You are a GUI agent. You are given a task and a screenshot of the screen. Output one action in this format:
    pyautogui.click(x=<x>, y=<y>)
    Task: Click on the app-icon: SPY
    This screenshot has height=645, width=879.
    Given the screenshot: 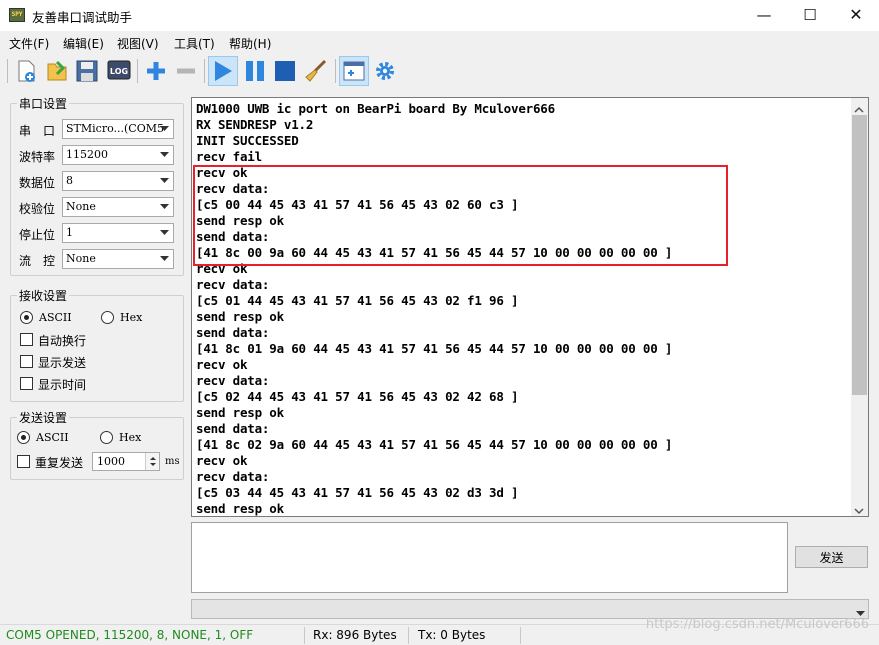 What is the action you would take?
    pyautogui.click(x=17, y=15)
    